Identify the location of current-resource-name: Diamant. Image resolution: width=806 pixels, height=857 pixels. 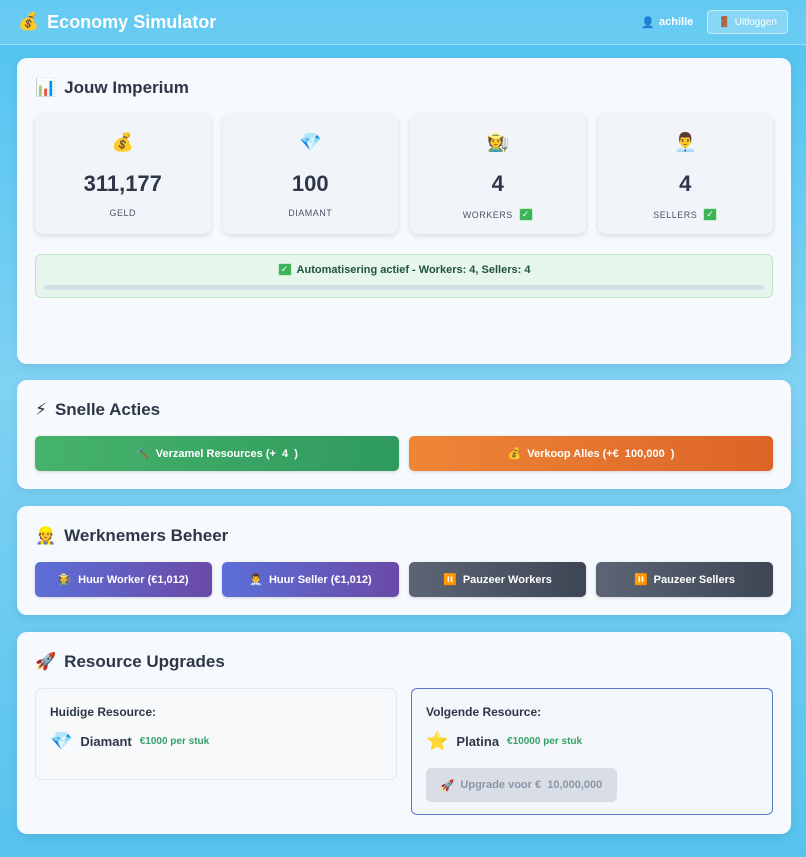
(106, 741).